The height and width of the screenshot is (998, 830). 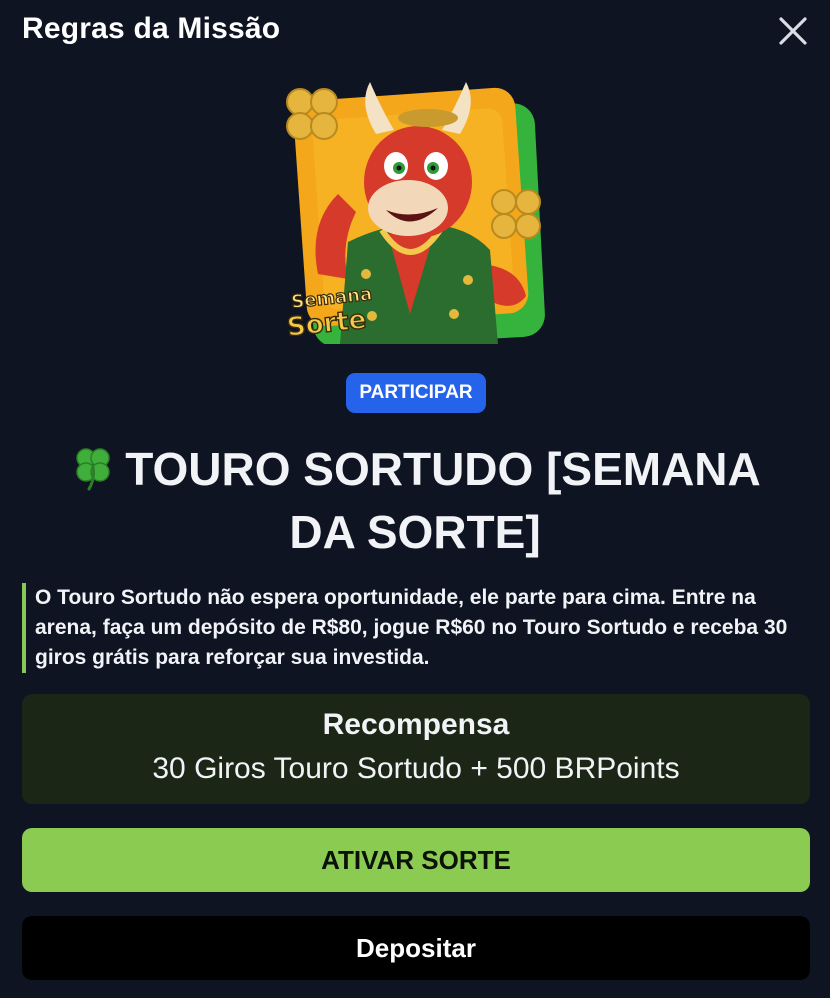 I want to click on close-icon, so click(x=793, y=31).